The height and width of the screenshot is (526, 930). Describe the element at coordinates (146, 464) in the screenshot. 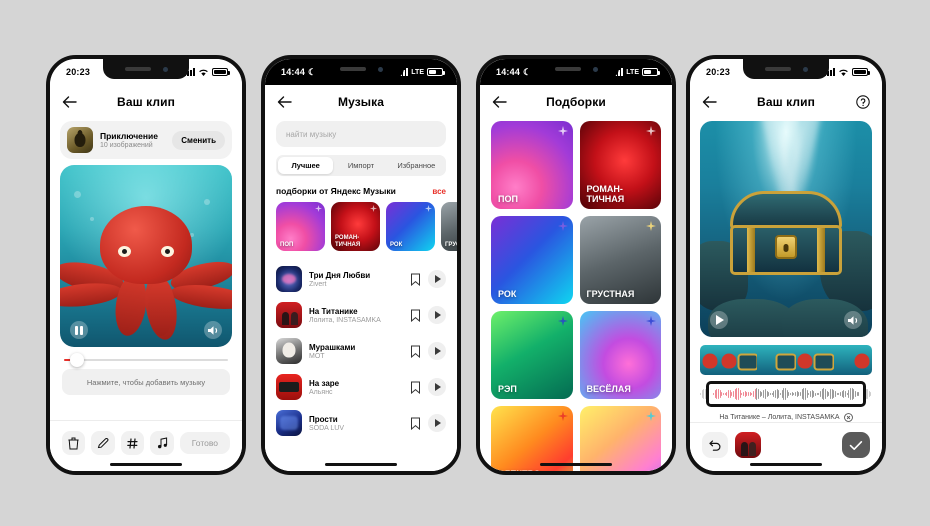

I see `home-indicator` at that location.